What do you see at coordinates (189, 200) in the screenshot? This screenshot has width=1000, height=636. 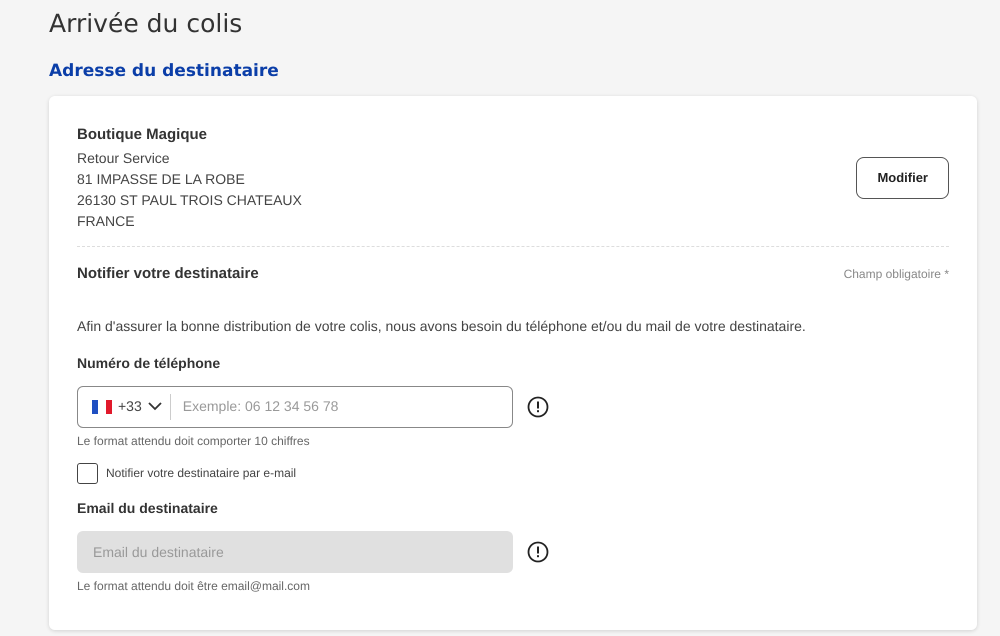 I see `address-line: 26130 ST PAUL TROIS CHATEAUX` at bounding box center [189, 200].